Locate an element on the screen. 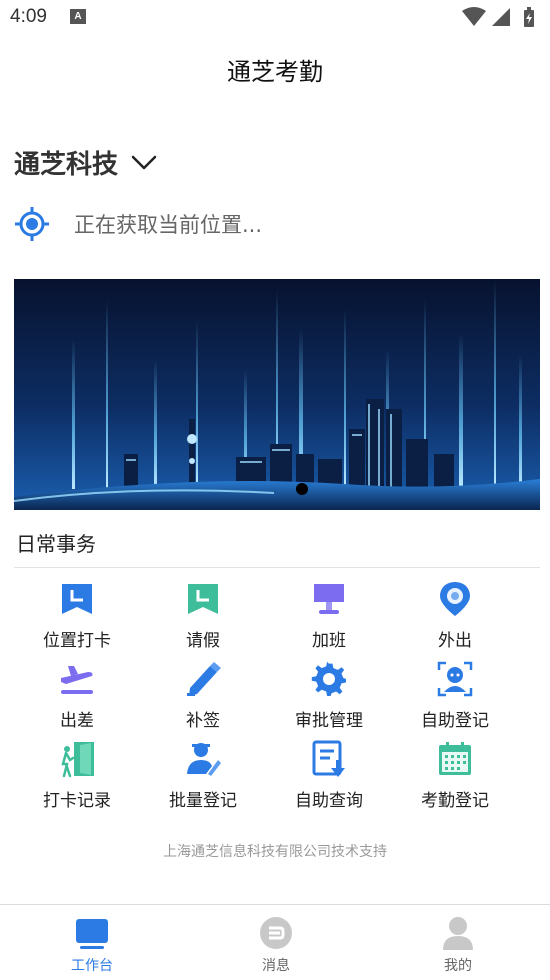  location-checkin-icon is located at coordinates (77, 599).